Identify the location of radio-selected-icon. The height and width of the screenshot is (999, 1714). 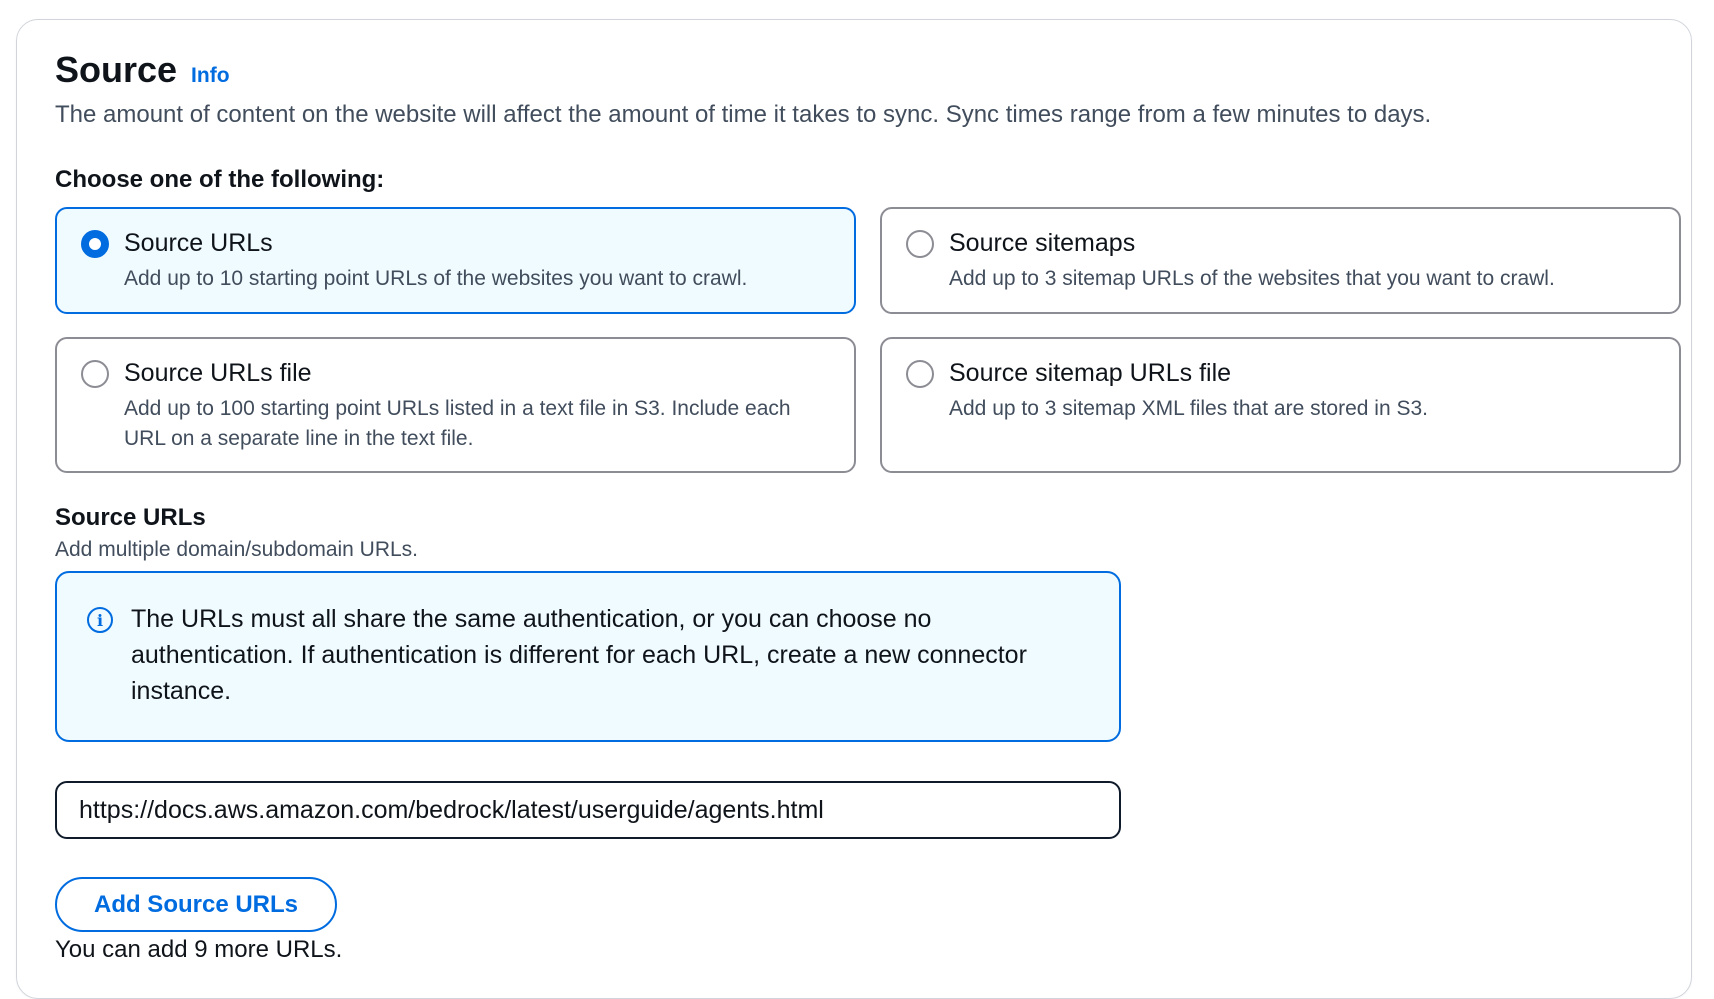
(95, 244).